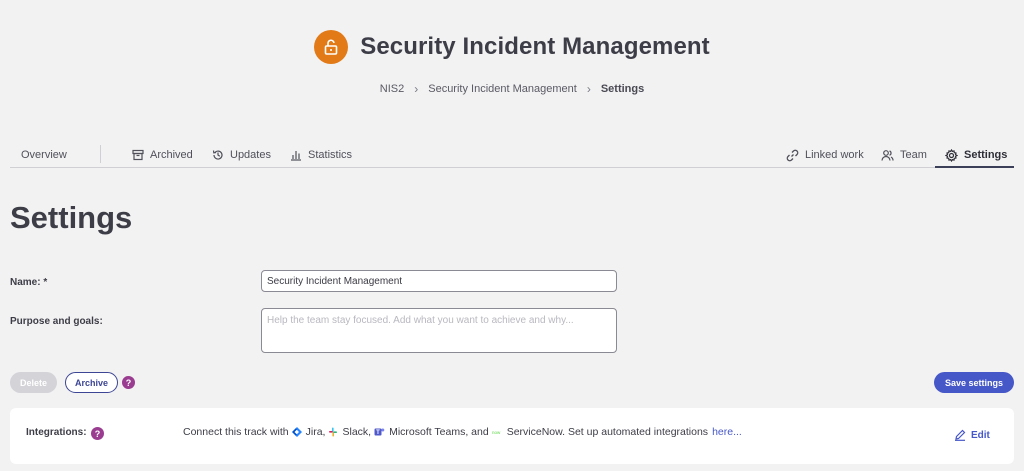  I want to click on servicenow-icon: now, so click(496, 432).